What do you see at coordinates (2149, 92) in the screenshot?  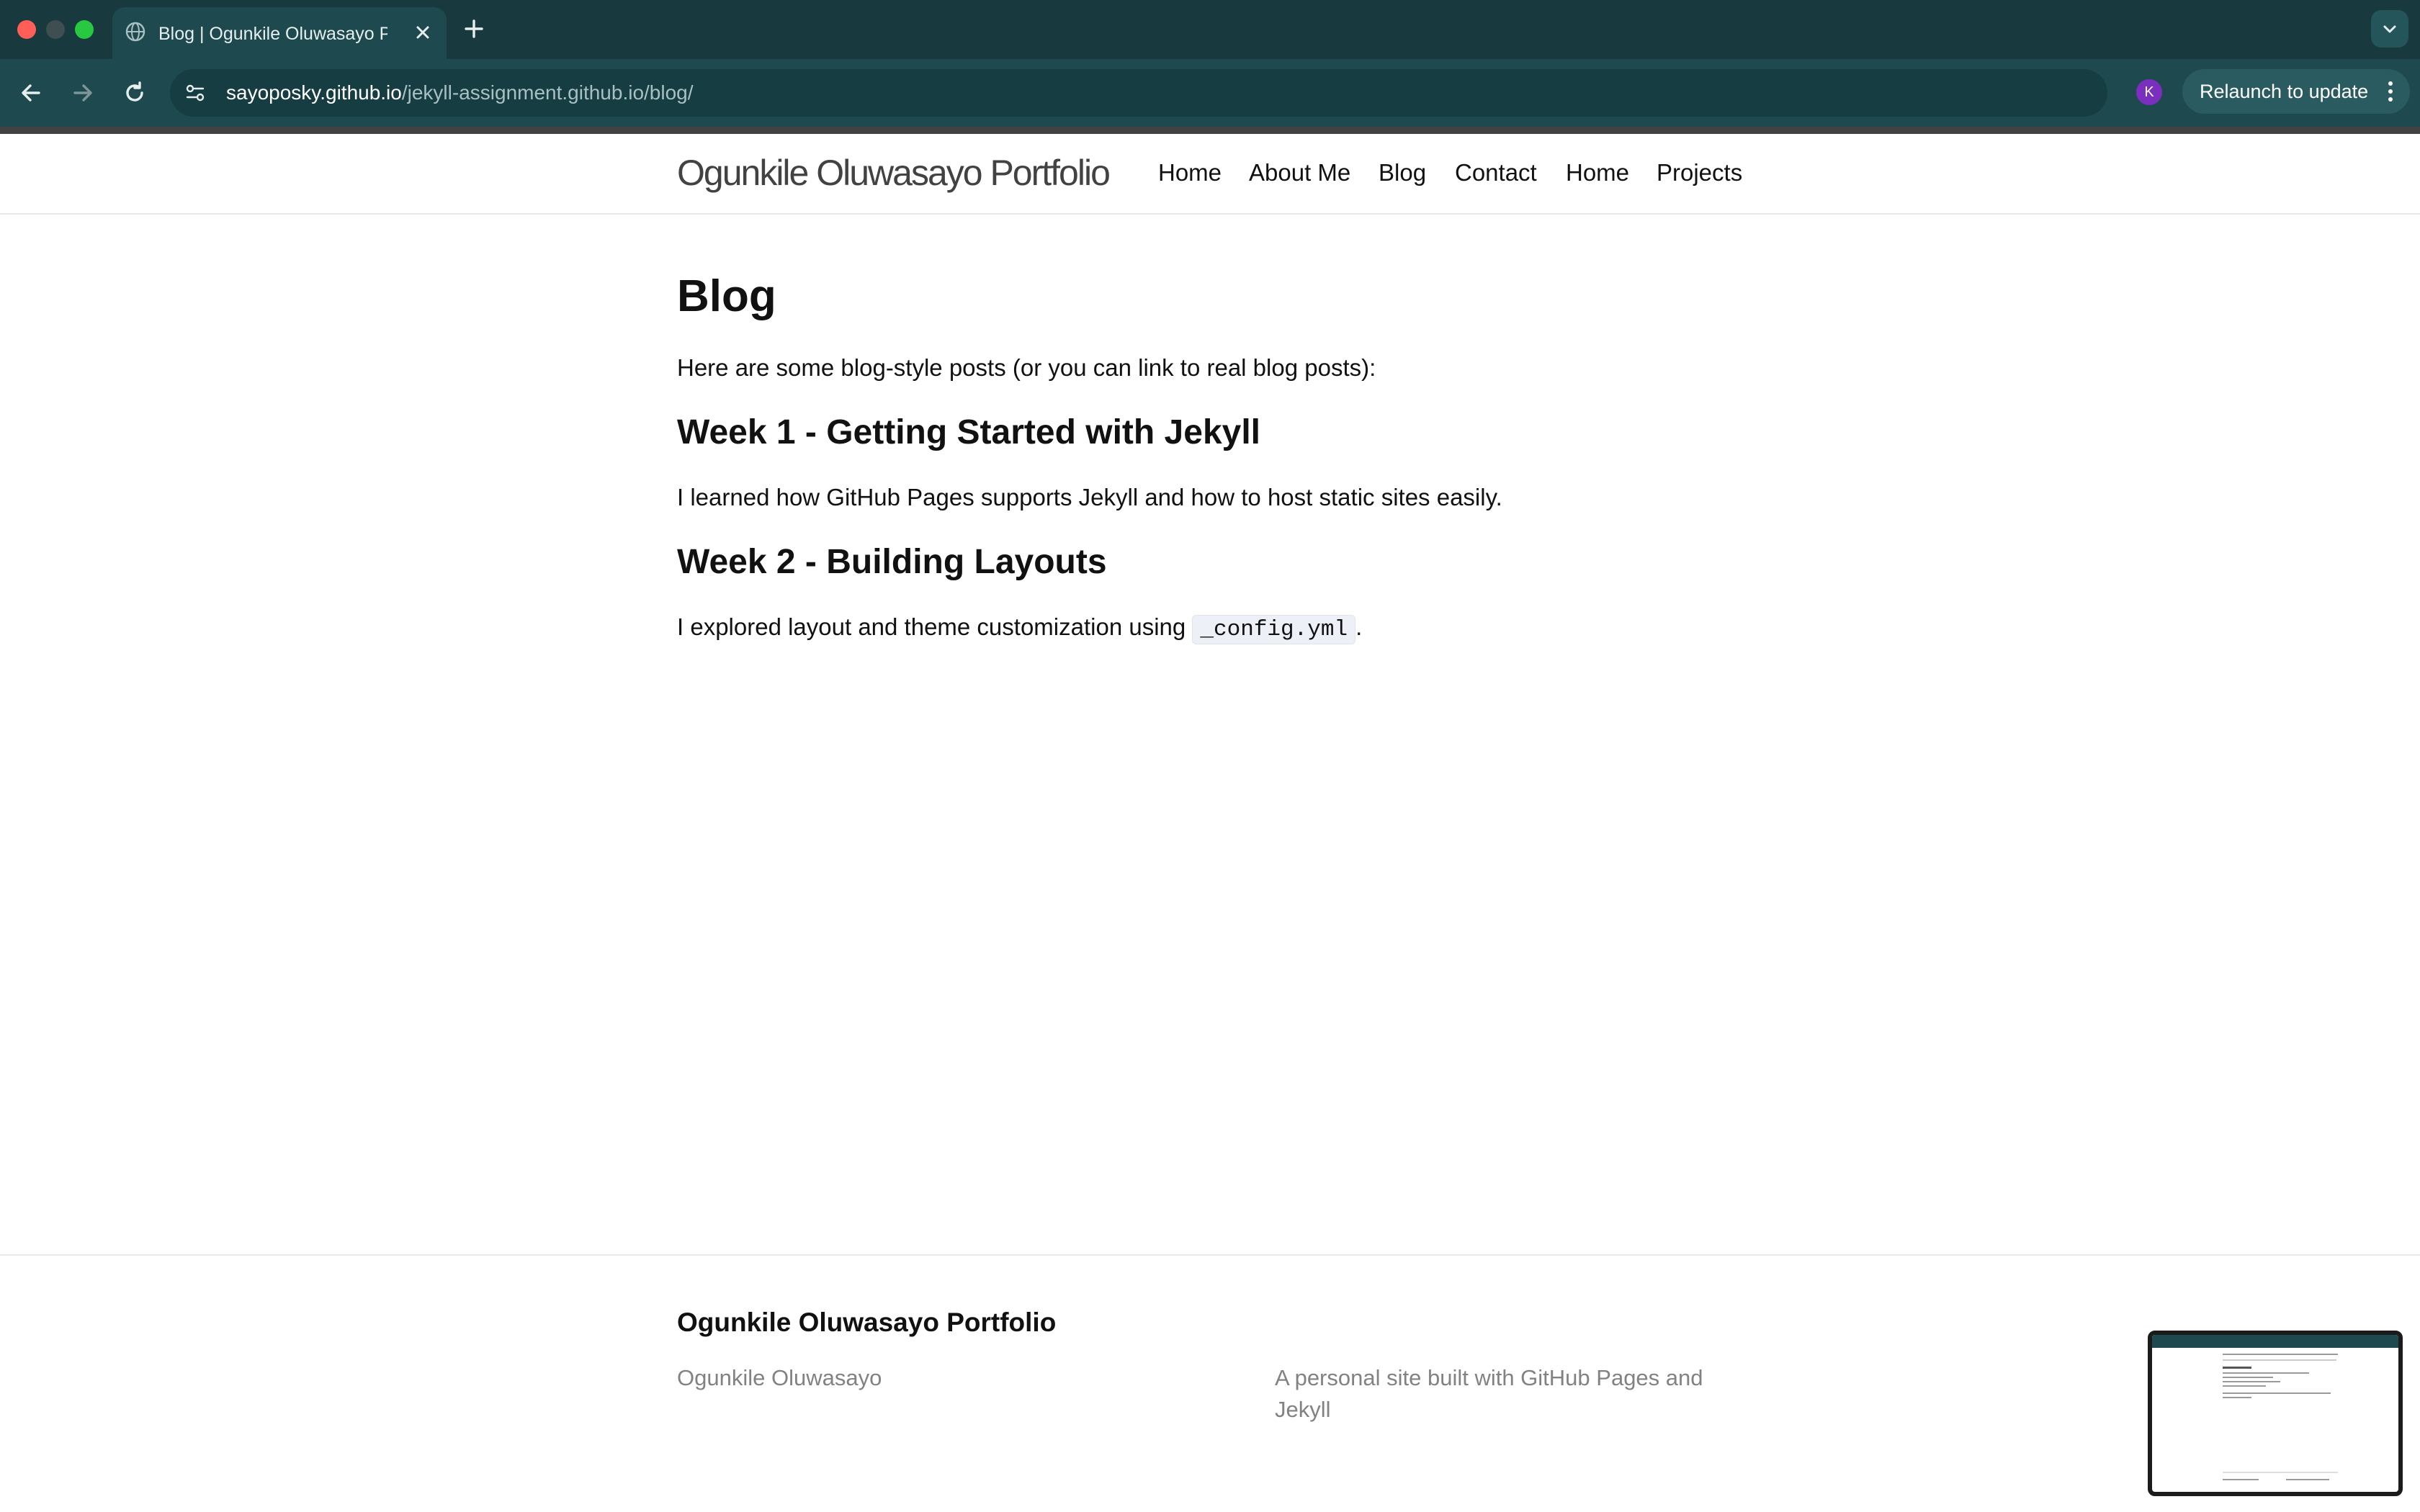 I see `profile-avatar: K` at bounding box center [2149, 92].